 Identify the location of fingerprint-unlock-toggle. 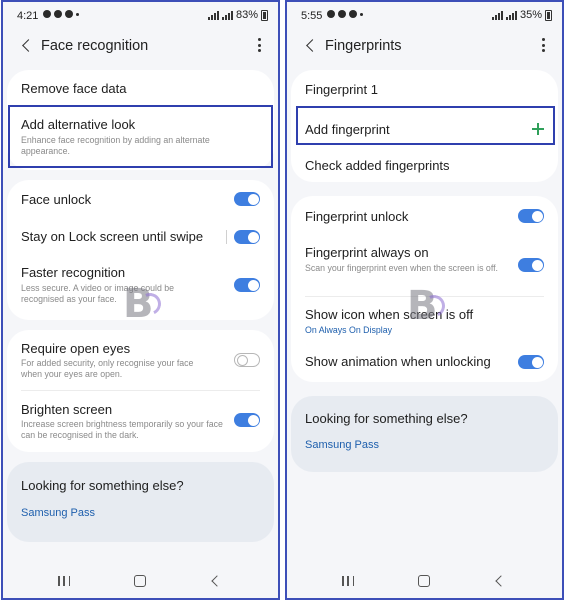
(531, 216).